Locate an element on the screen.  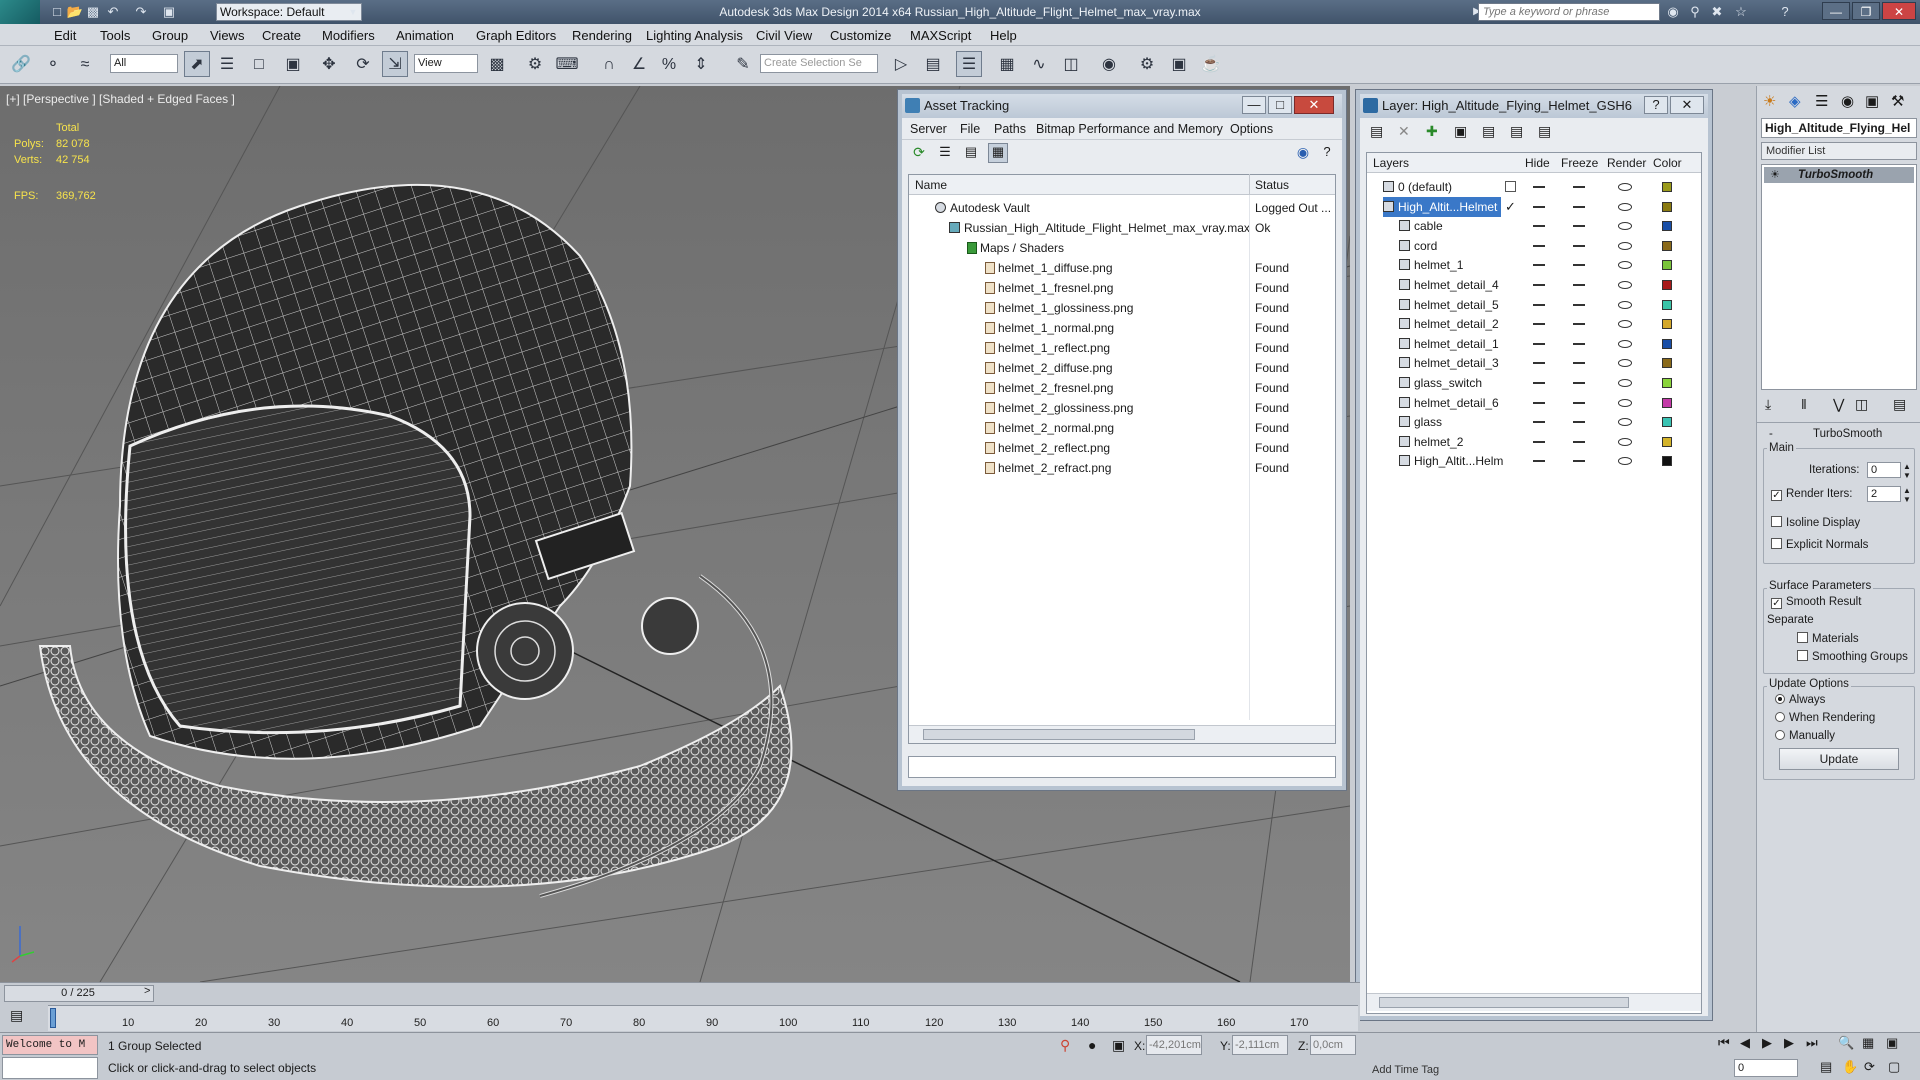
menu-help: Help is located at coordinates (1003, 35).